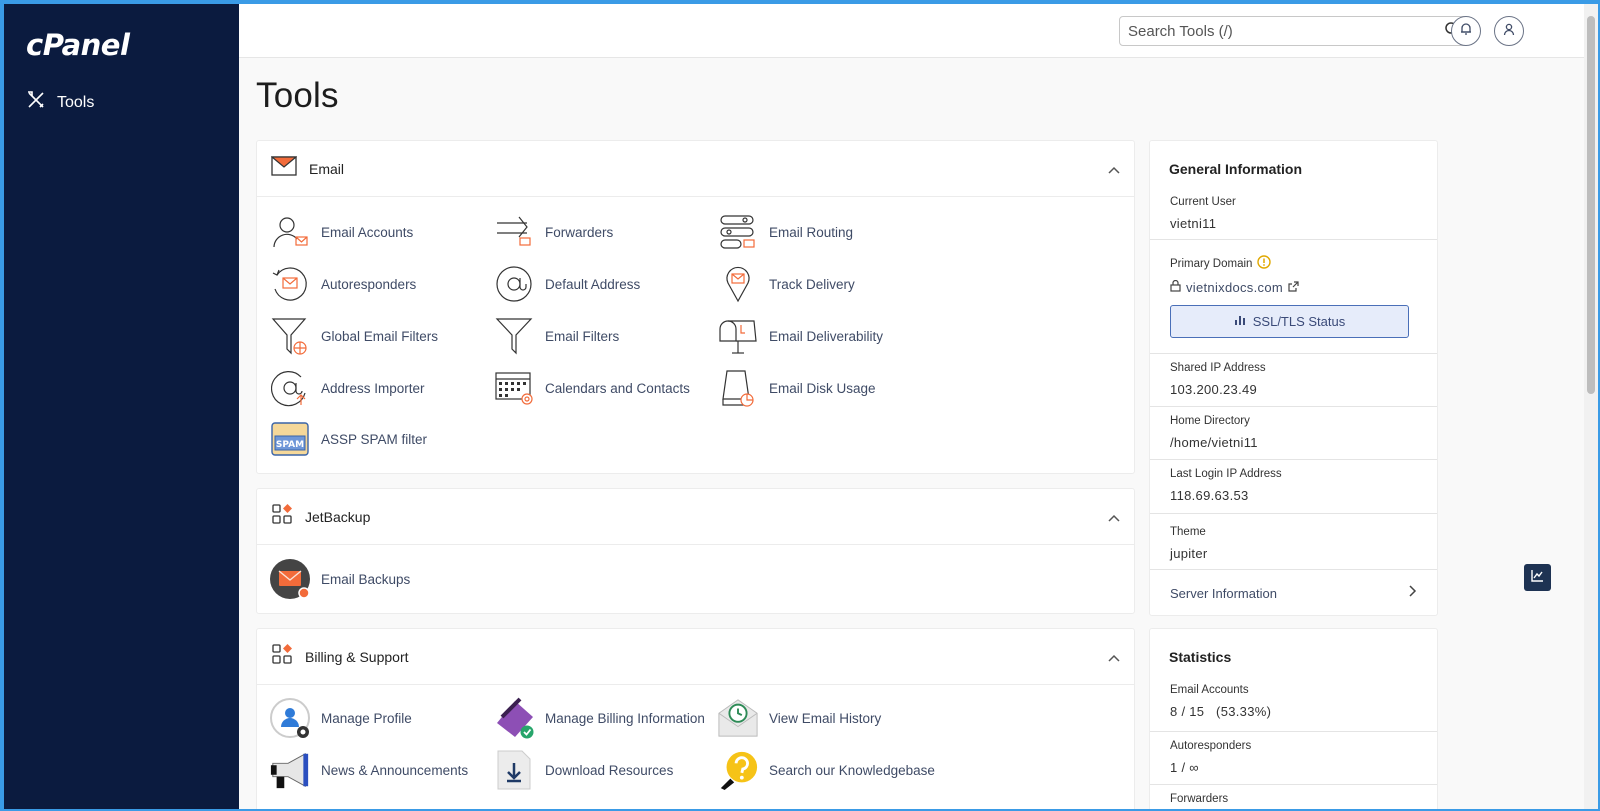  Describe the element at coordinates (918, 31) in the screenshot. I see `top-bar` at that location.